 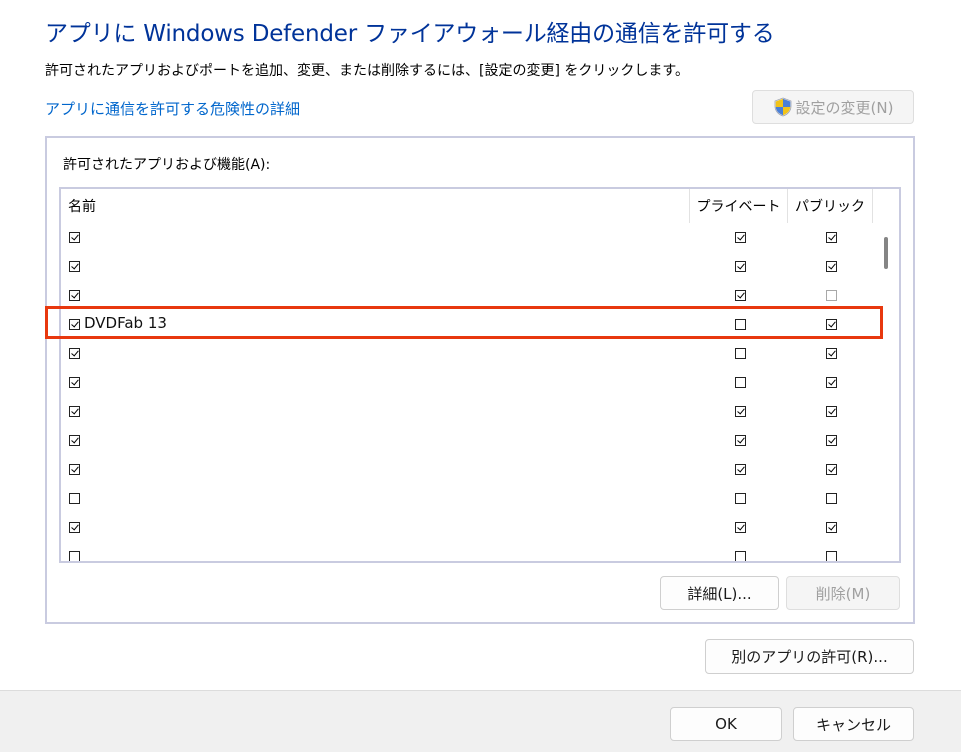 I want to click on vertical-scrollbar, so click(x=886, y=375).